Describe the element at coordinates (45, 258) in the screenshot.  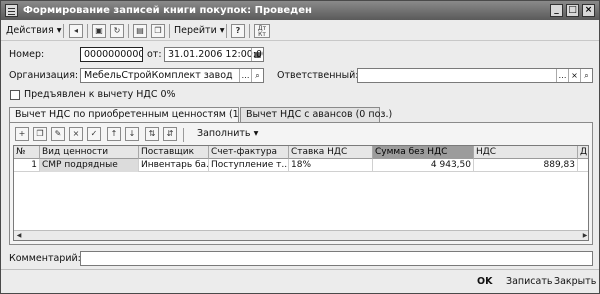
I see `comment-label: Комментарий:` at that location.